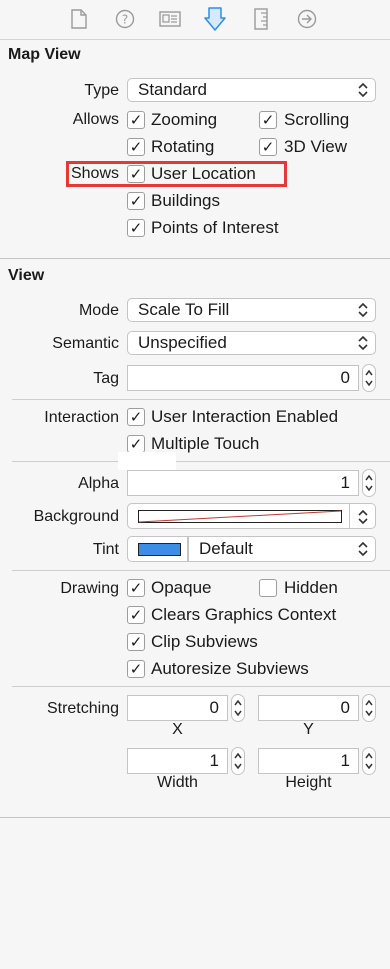  Describe the element at coordinates (82, 708) in the screenshot. I see `stretching-label: Stretching` at that location.